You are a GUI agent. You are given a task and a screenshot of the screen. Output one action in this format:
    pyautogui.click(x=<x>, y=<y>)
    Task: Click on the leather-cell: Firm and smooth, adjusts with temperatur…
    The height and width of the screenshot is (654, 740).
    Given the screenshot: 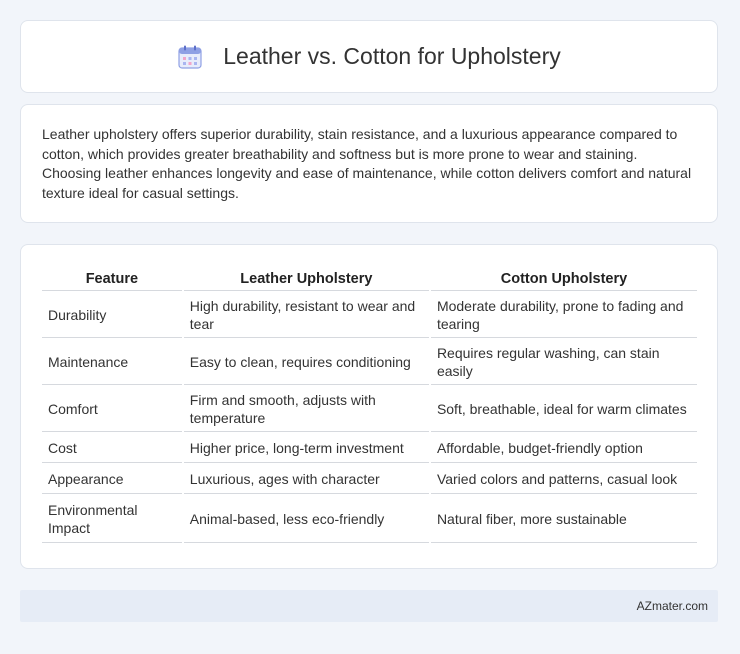 What is the action you would take?
    pyautogui.click(x=306, y=409)
    